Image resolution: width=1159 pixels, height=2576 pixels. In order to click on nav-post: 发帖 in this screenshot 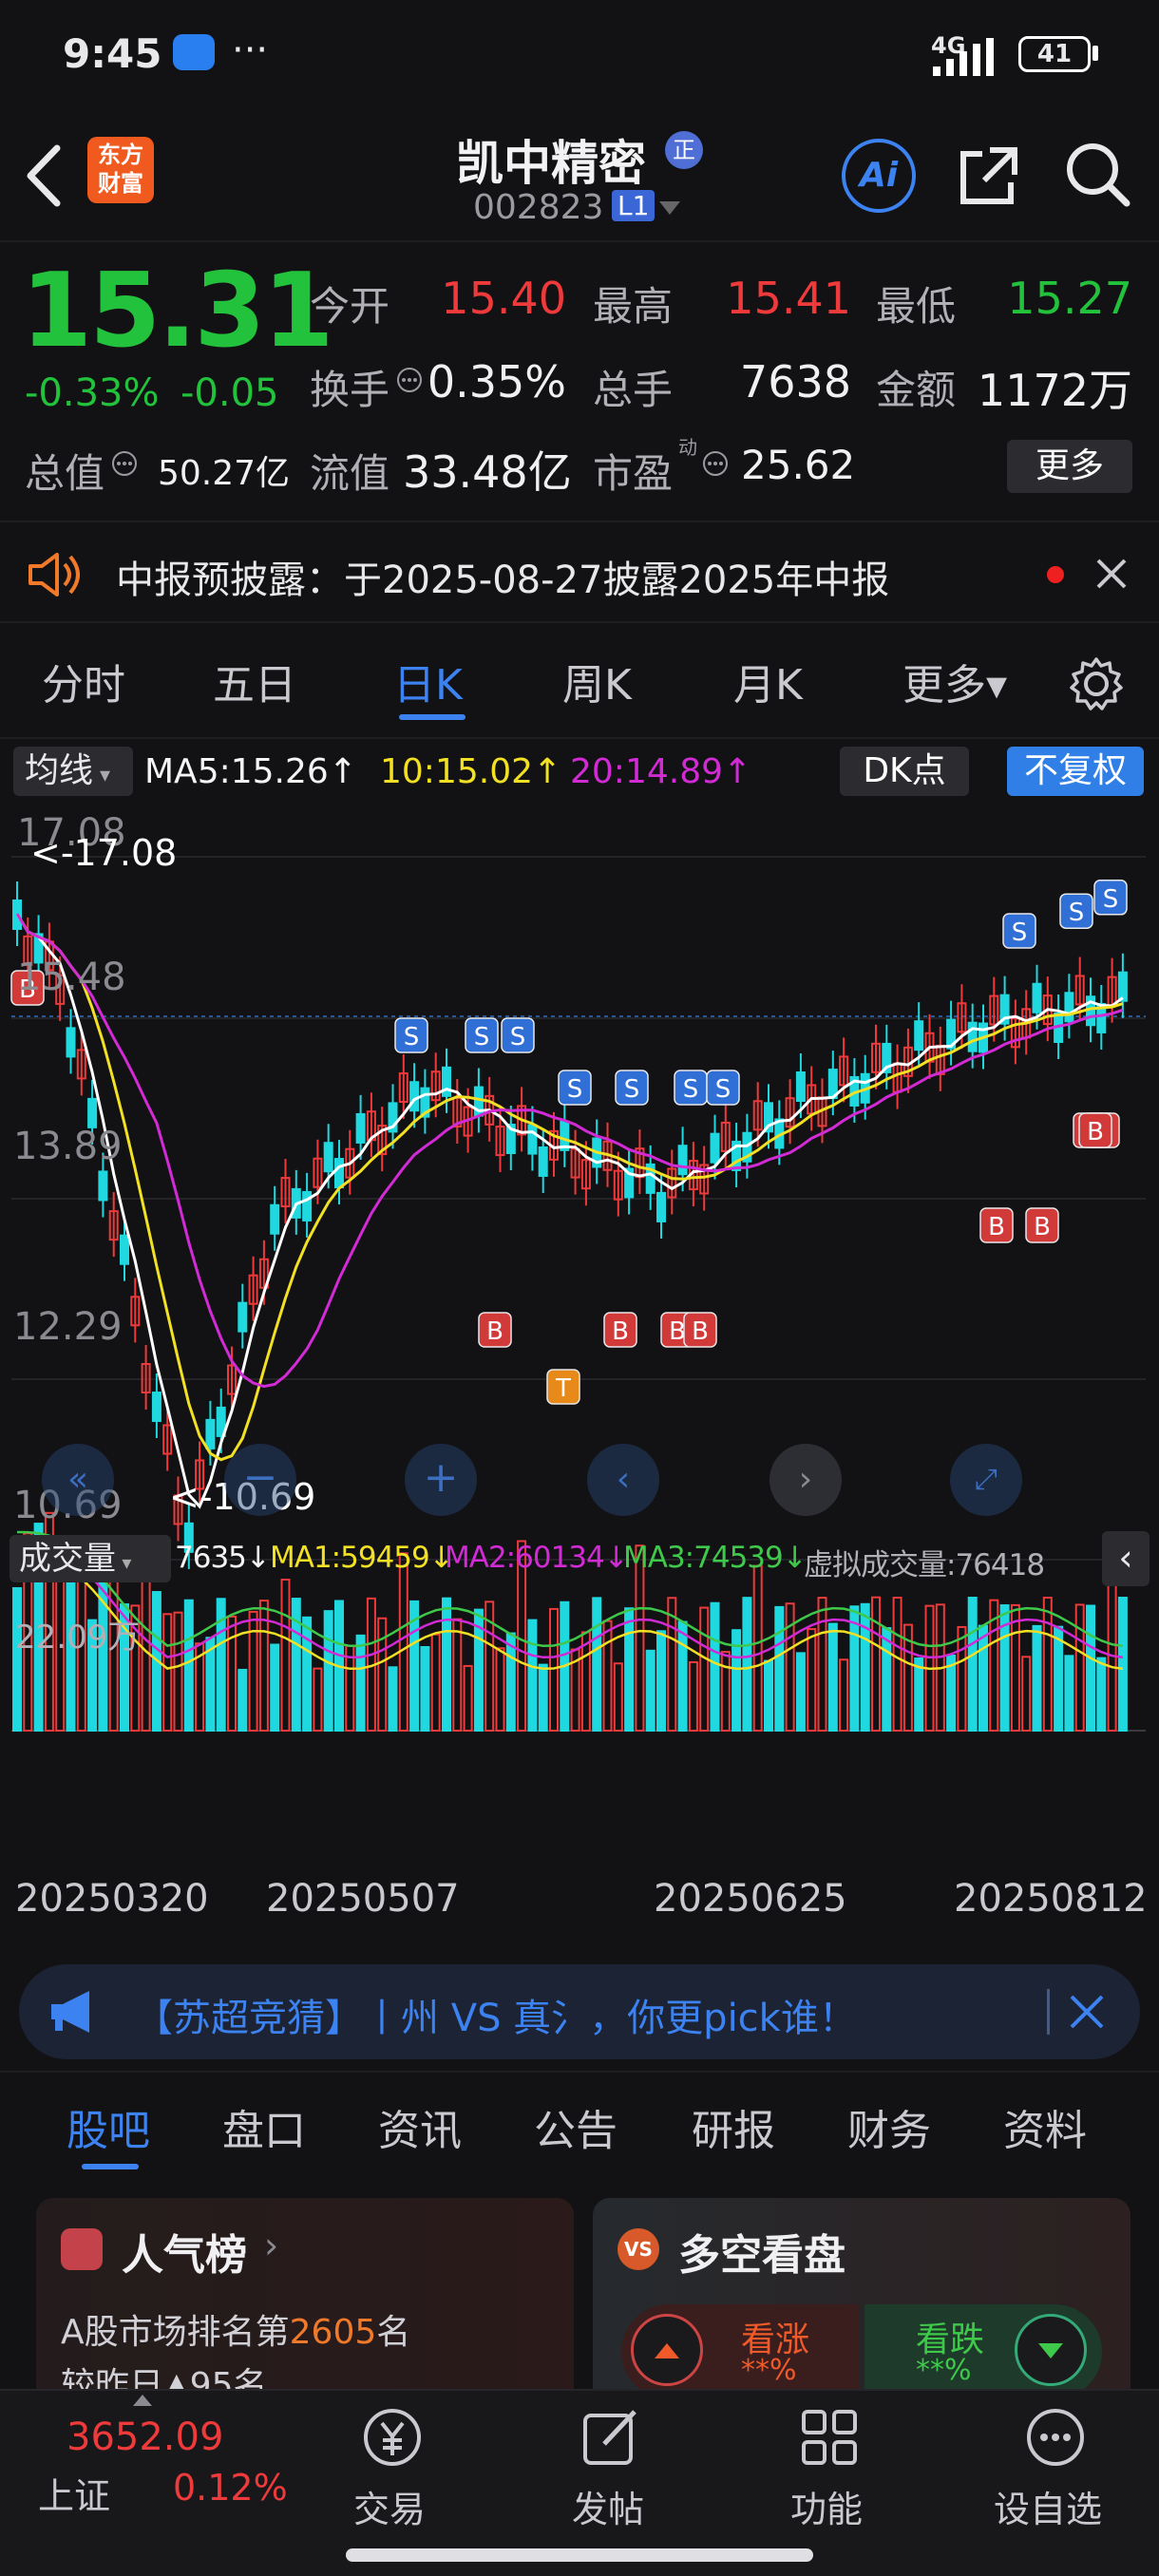, I will do `click(610, 2466)`.